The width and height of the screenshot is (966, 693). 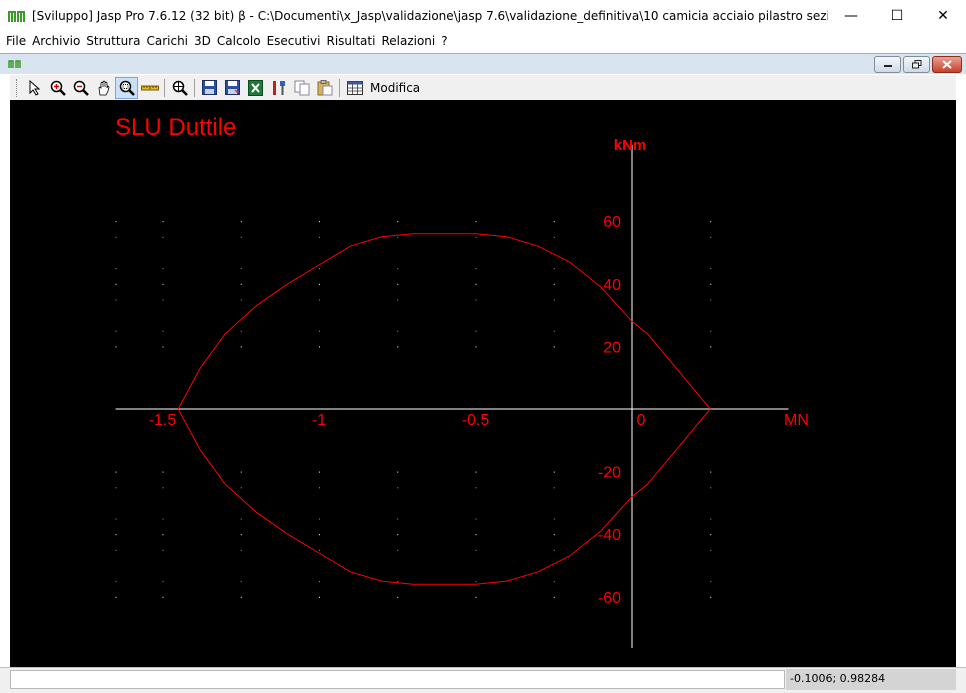 What do you see at coordinates (34, 88) in the screenshot?
I see `pointer-icon` at bounding box center [34, 88].